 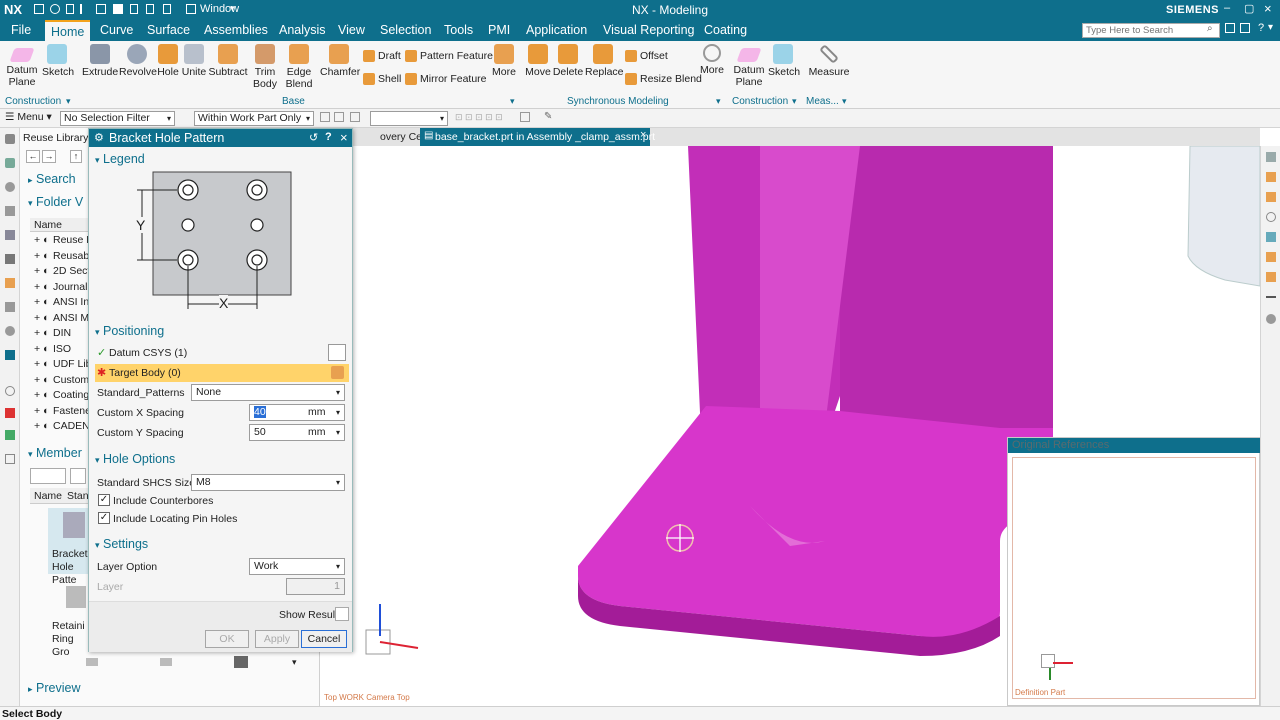 What do you see at coordinates (297, 412) in the screenshot?
I see `custom-x-spacing-input: 40 mm ▾` at bounding box center [297, 412].